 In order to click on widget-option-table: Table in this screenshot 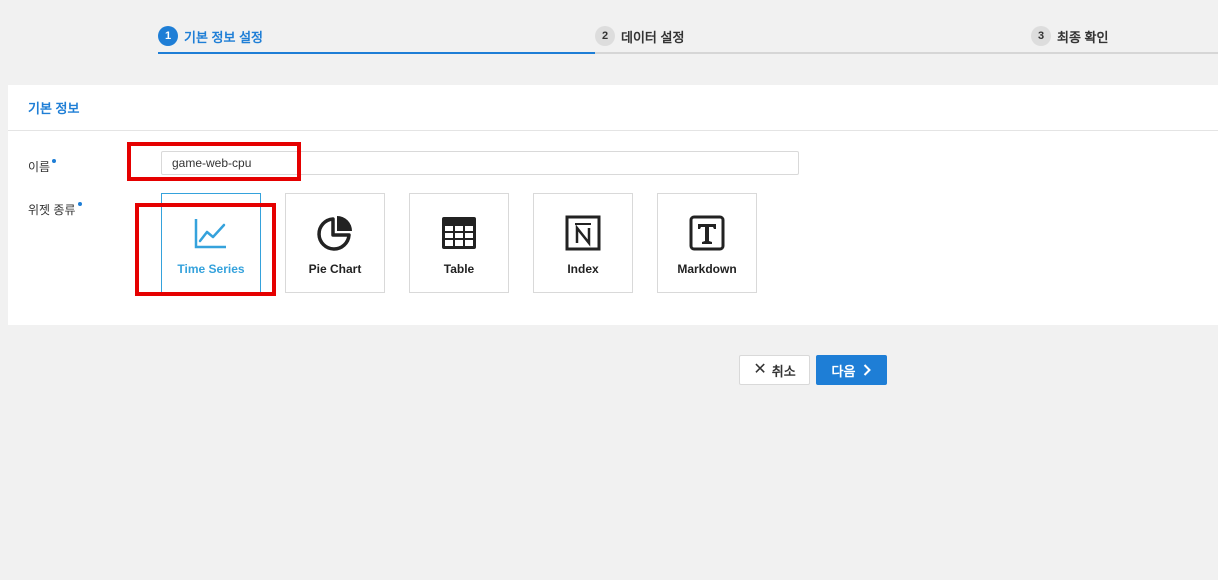, I will do `click(459, 243)`.